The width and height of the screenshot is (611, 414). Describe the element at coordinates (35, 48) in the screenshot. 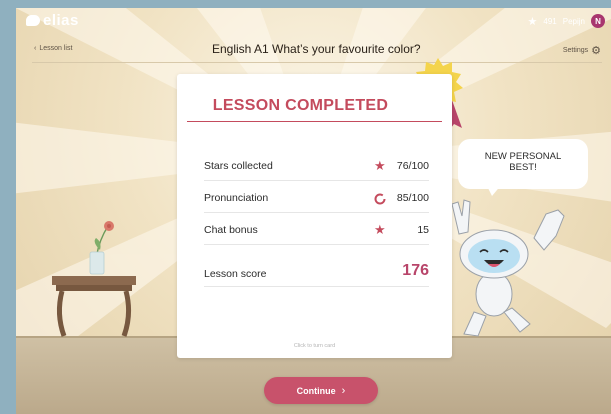

I see `chevron-left-icon: ‹` at that location.